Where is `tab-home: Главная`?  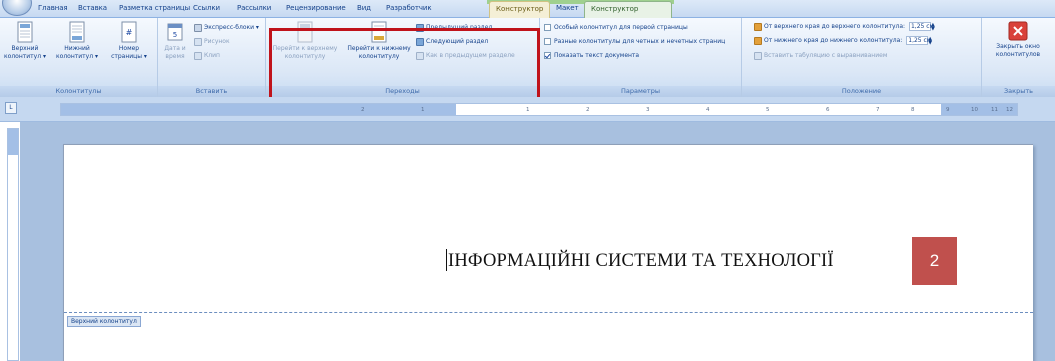 tab-home: Главная is located at coordinates (53, 8).